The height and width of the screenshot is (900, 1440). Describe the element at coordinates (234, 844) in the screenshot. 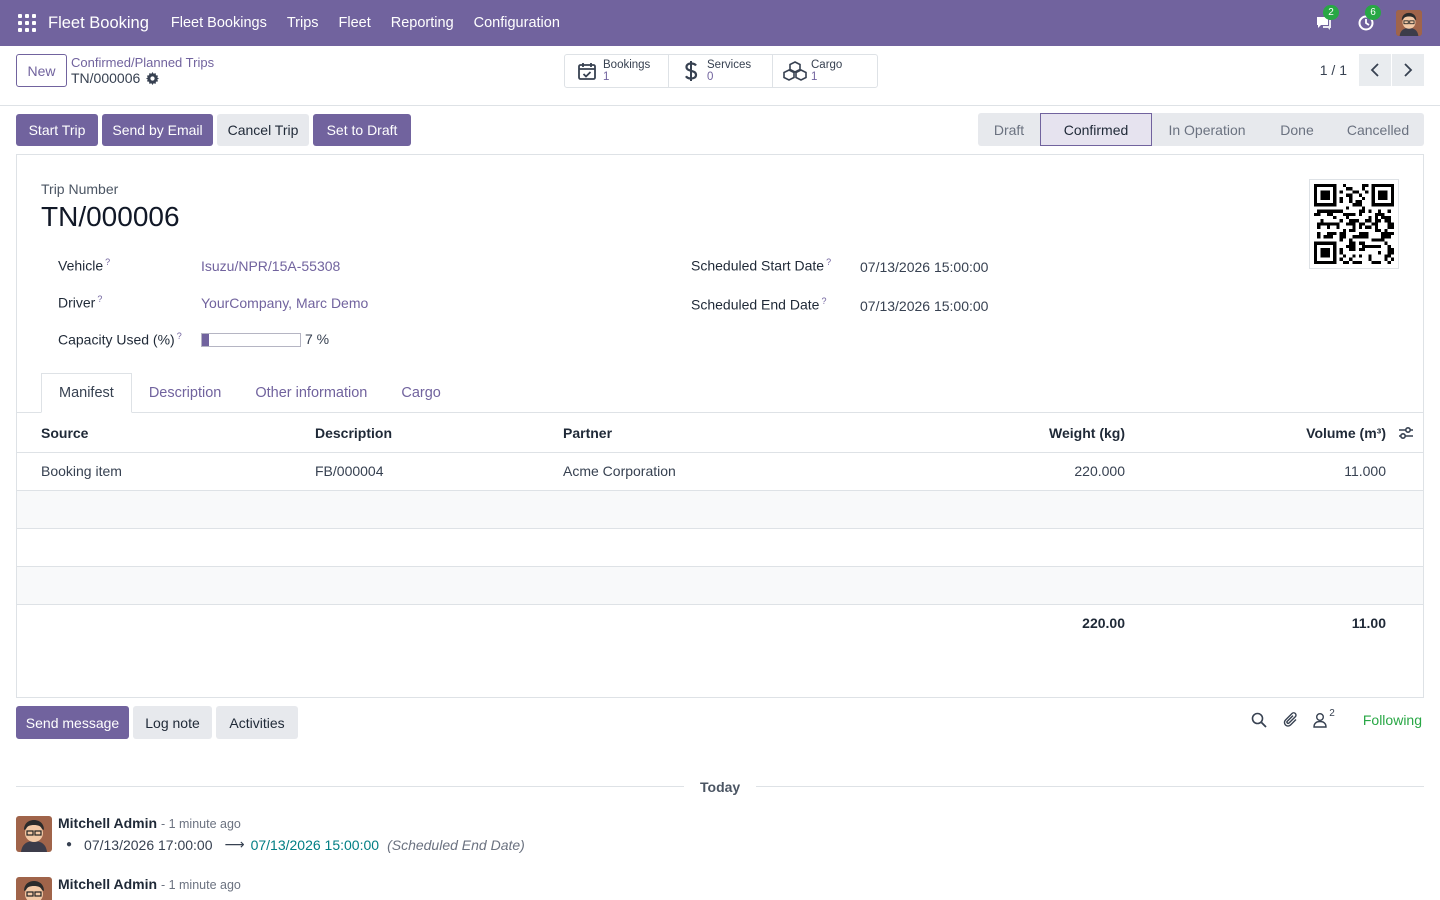

I see `arrow-right-icon: ⟶` at that location.